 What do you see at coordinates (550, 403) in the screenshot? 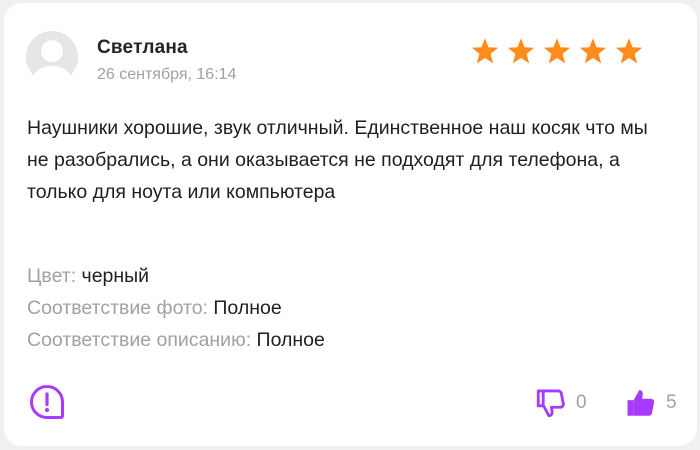
I see `thumbs-down-icon` at bounding box center [550, 403].